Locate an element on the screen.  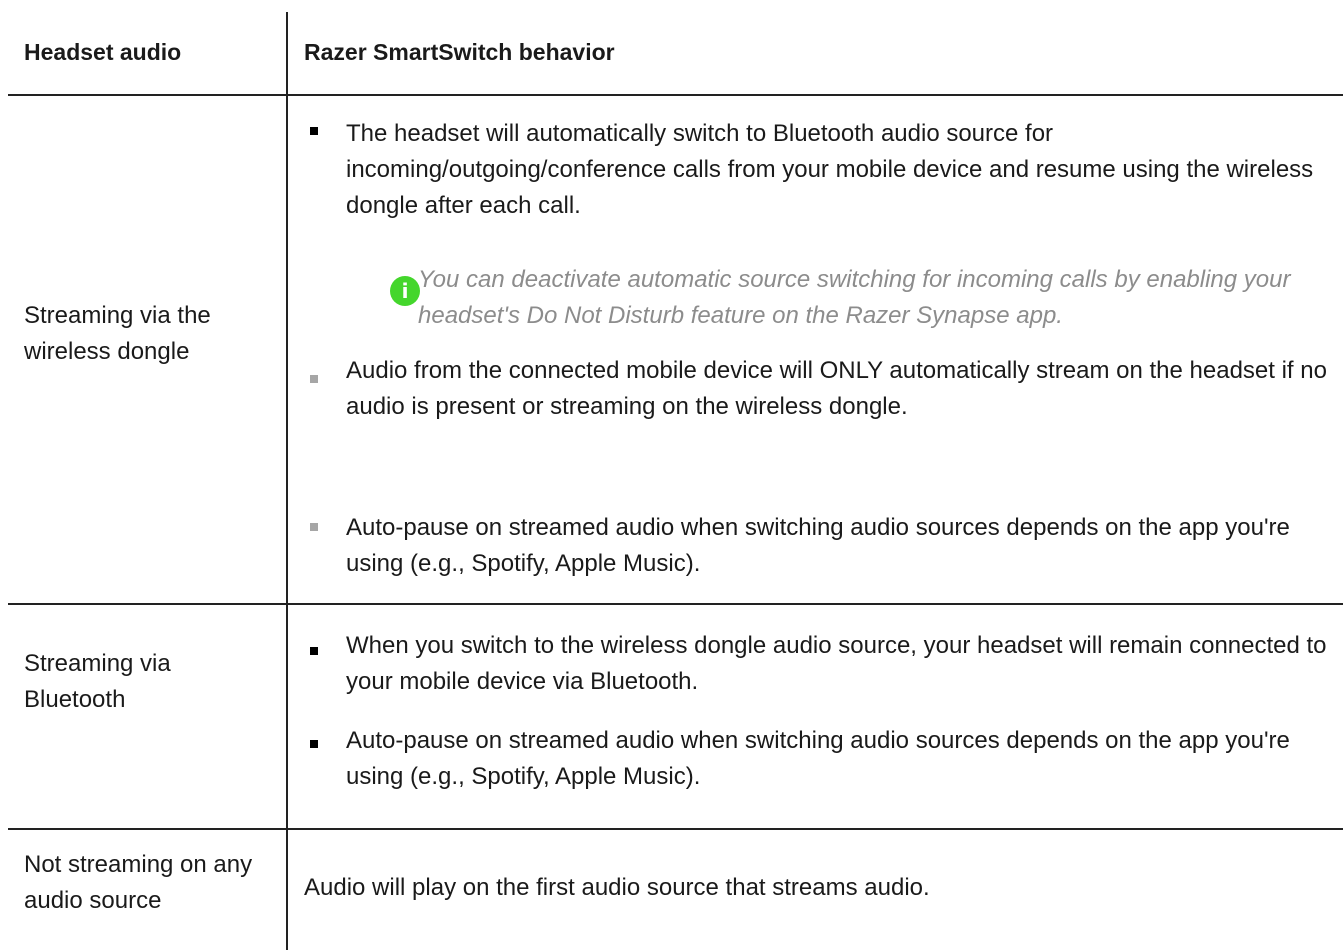
info-icon: i is located at coordinates (405, 291).